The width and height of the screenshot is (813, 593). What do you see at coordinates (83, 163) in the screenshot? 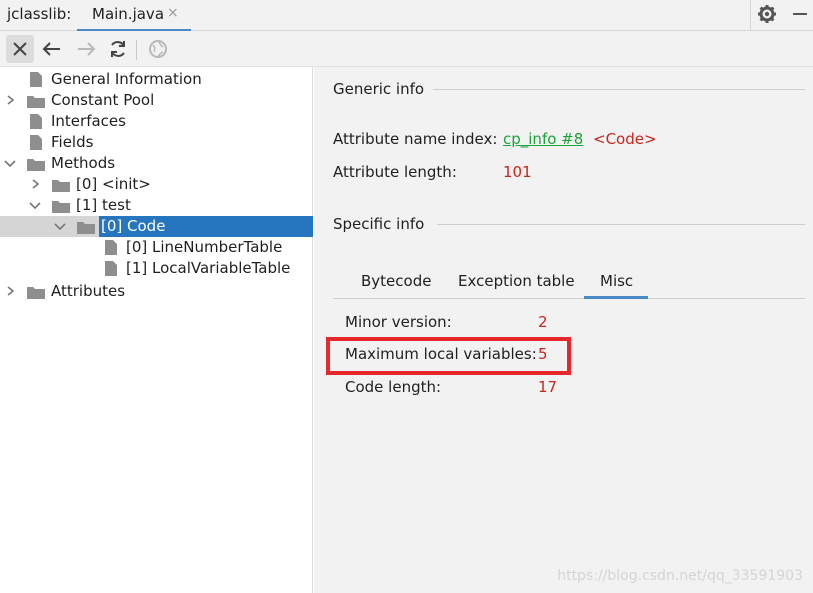
I see `tree-item-label: Methods` at bounding box center [83, 163].